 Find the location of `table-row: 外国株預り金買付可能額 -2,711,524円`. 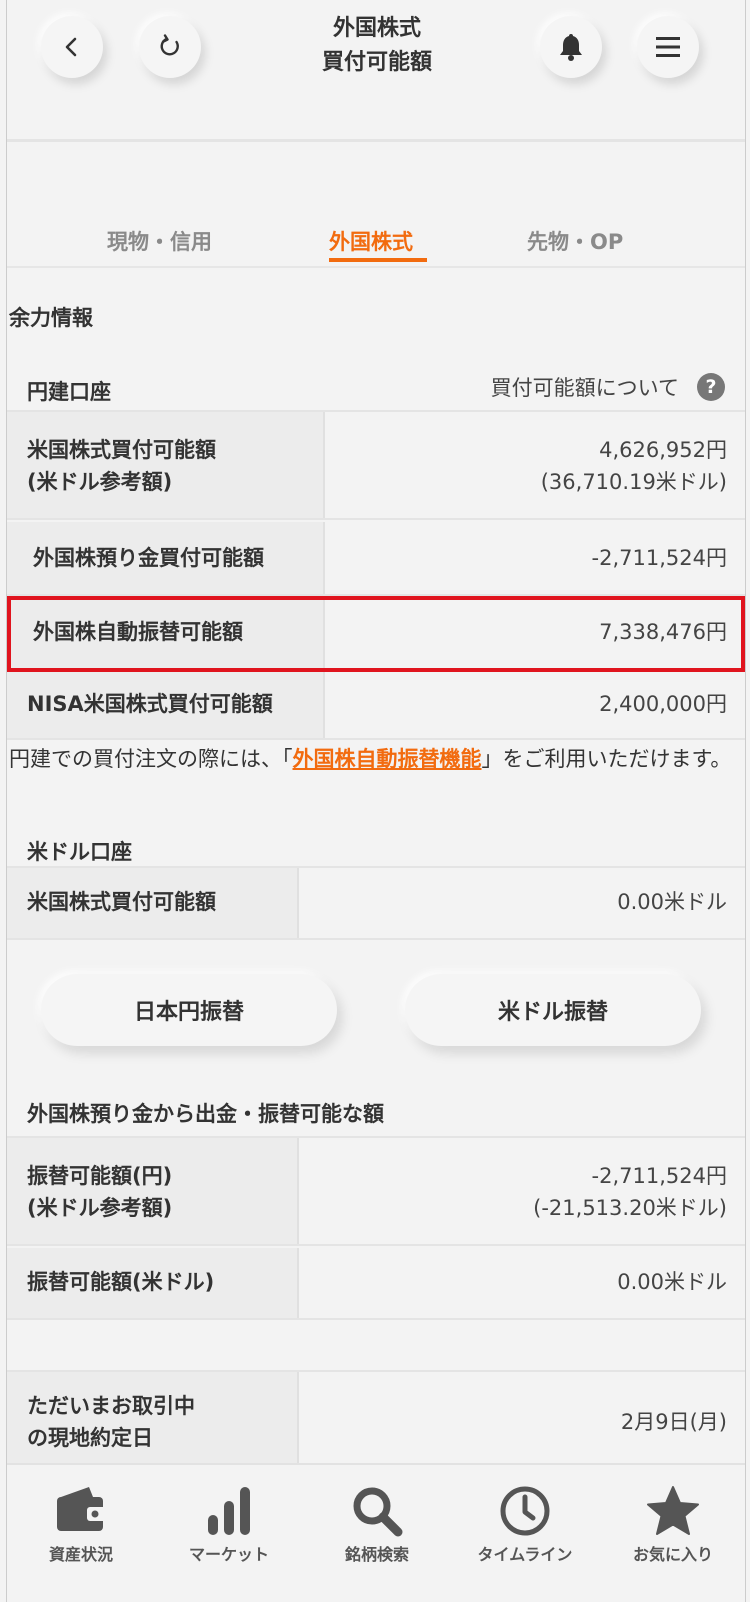

table-row: 外国株預り金買付可能額 -2,711,524円 is located at coordinates (376, 559).